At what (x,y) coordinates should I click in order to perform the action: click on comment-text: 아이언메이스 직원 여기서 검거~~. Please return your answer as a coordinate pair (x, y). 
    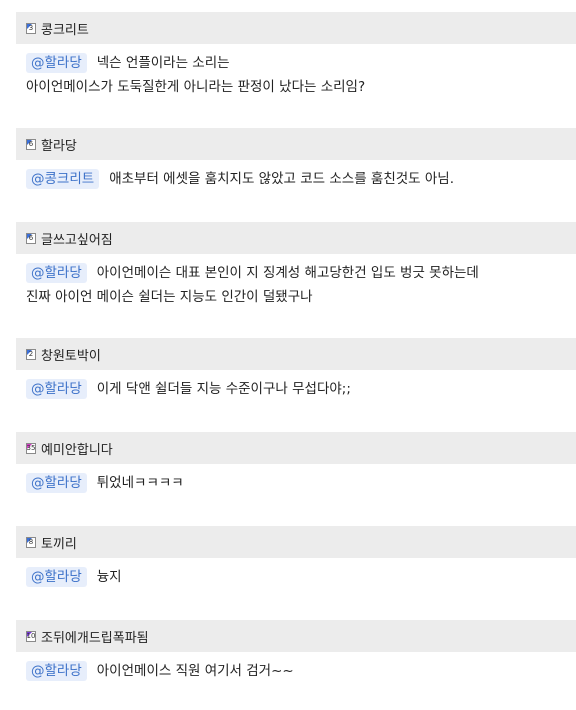
    Looking at the image, I should click on (195, 671).